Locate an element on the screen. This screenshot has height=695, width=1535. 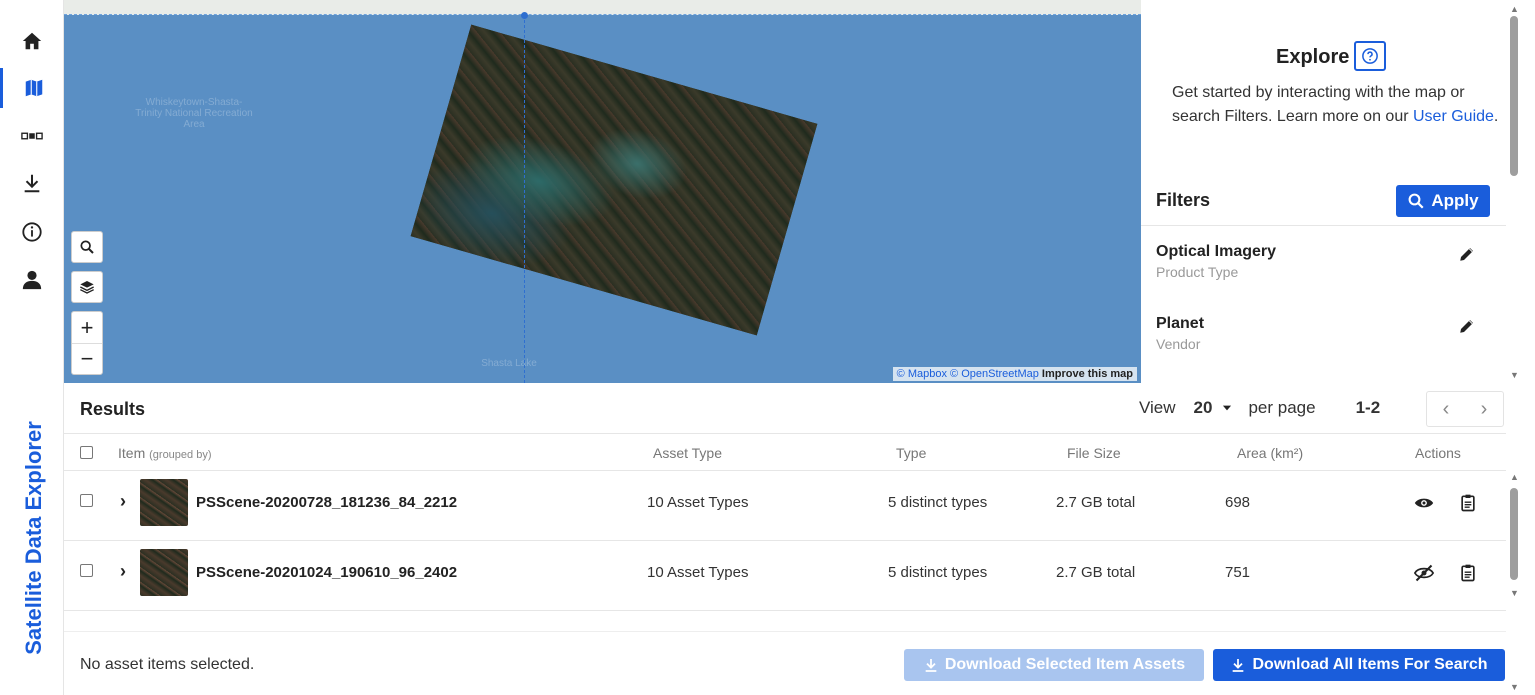
area-cell: 751 is located at coordinates (1238, 572).